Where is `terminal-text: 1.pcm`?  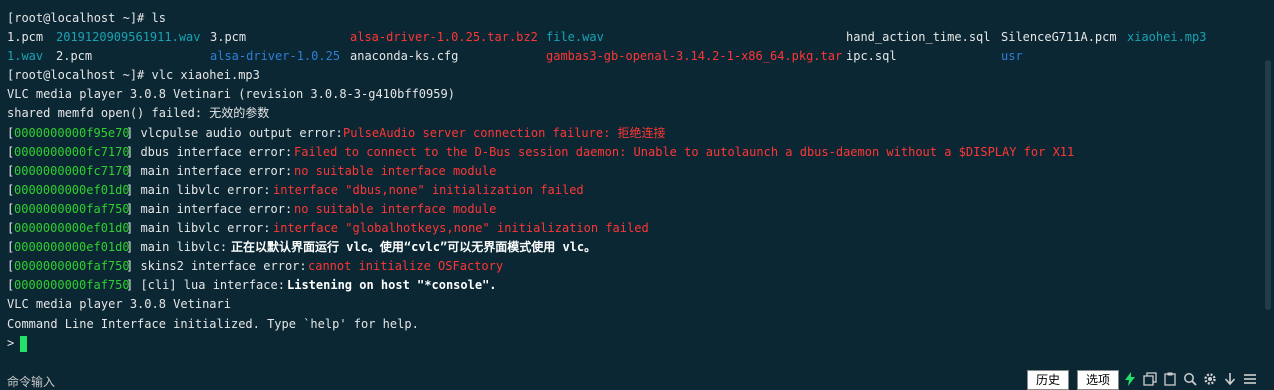 terminal-text: 1.pcm is located at coordinates (25, 37).